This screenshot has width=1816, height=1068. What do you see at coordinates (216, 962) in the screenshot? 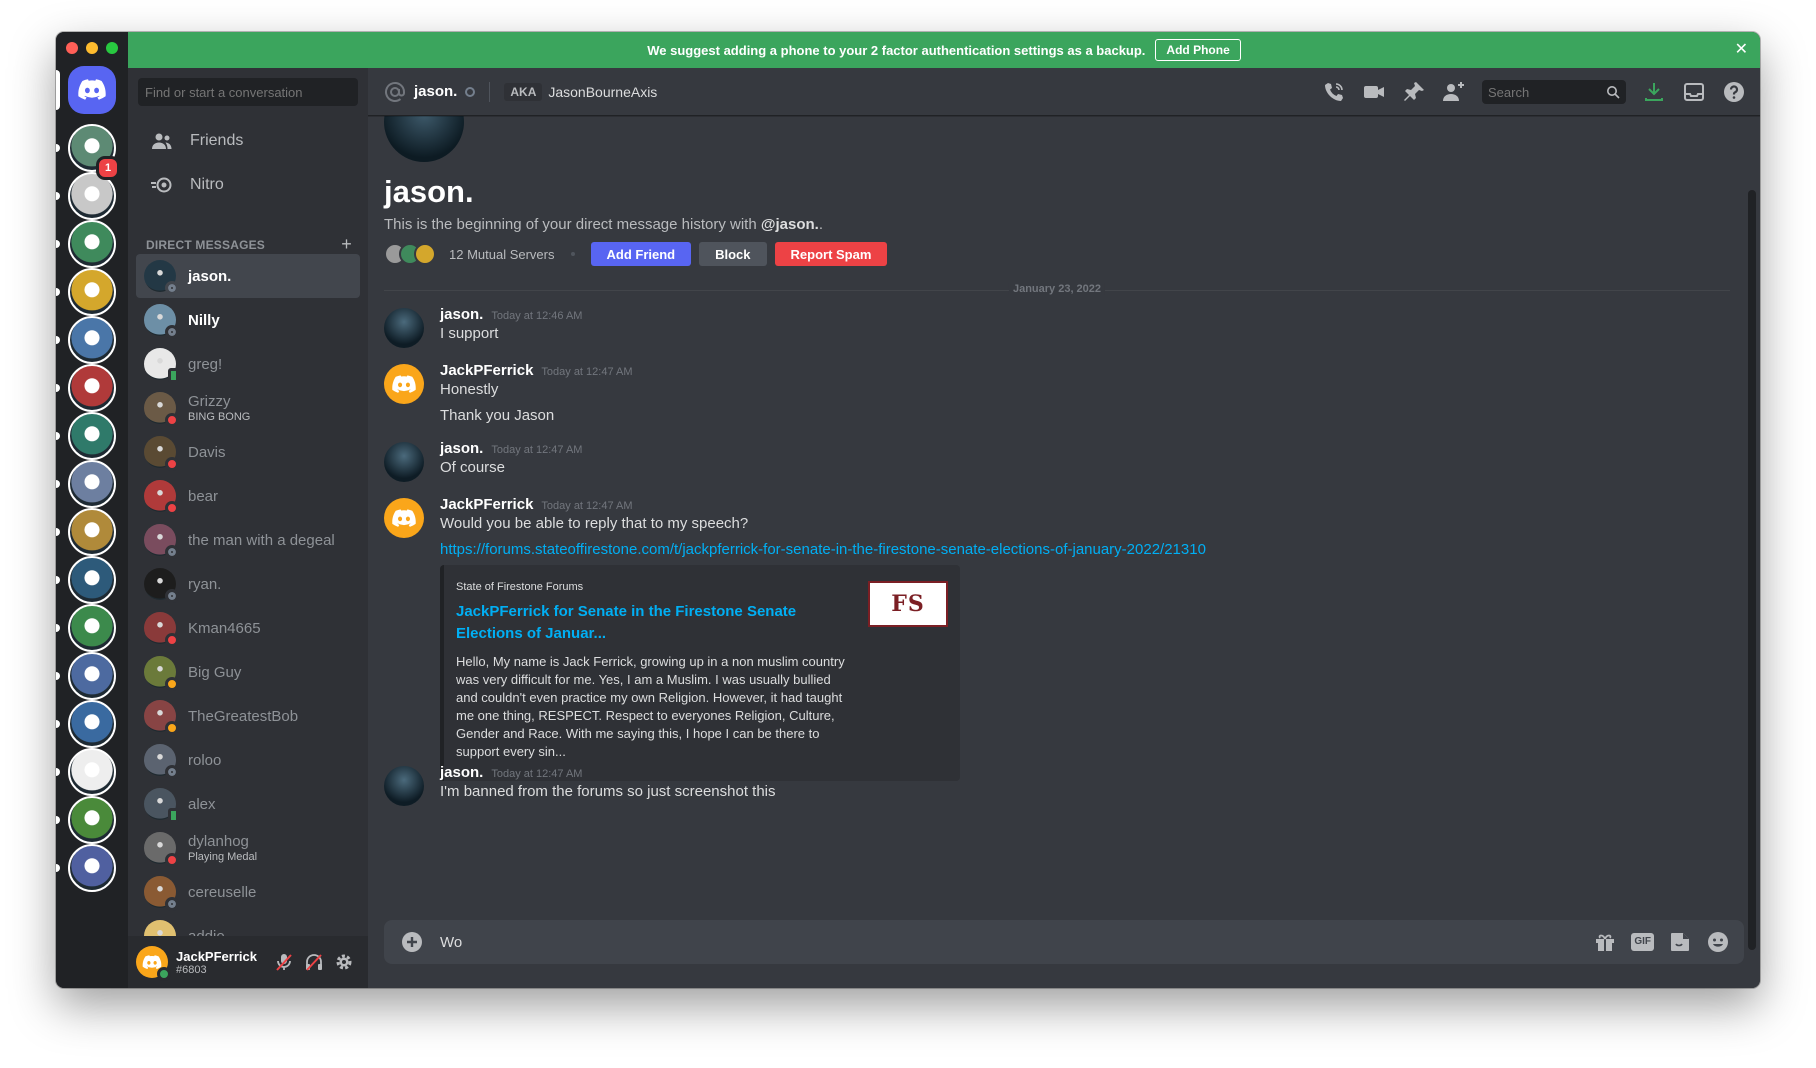
I see `user-identity: JackPFerrick #6803` at bounding box center [216, 962].